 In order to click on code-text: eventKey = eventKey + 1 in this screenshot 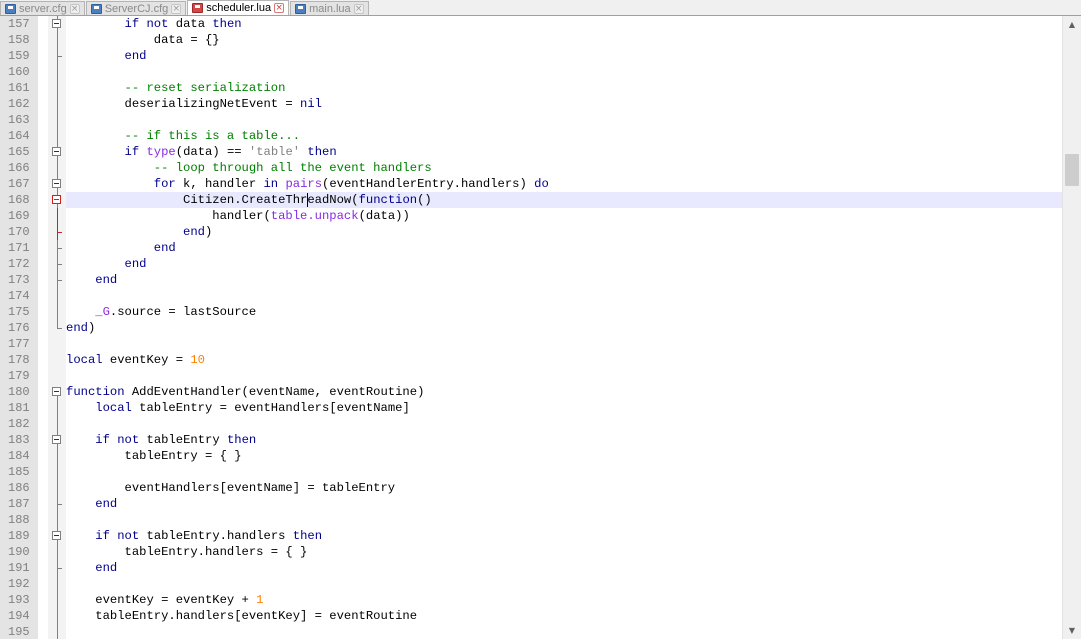, I will do `click(564, 600)`.